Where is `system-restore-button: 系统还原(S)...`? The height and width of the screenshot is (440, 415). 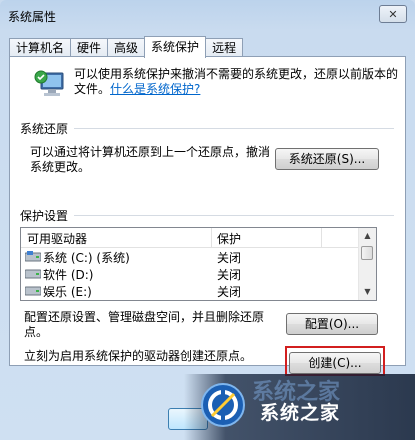 system-restore-button: 系统还原(S)... is located at coordinates (327, 159).